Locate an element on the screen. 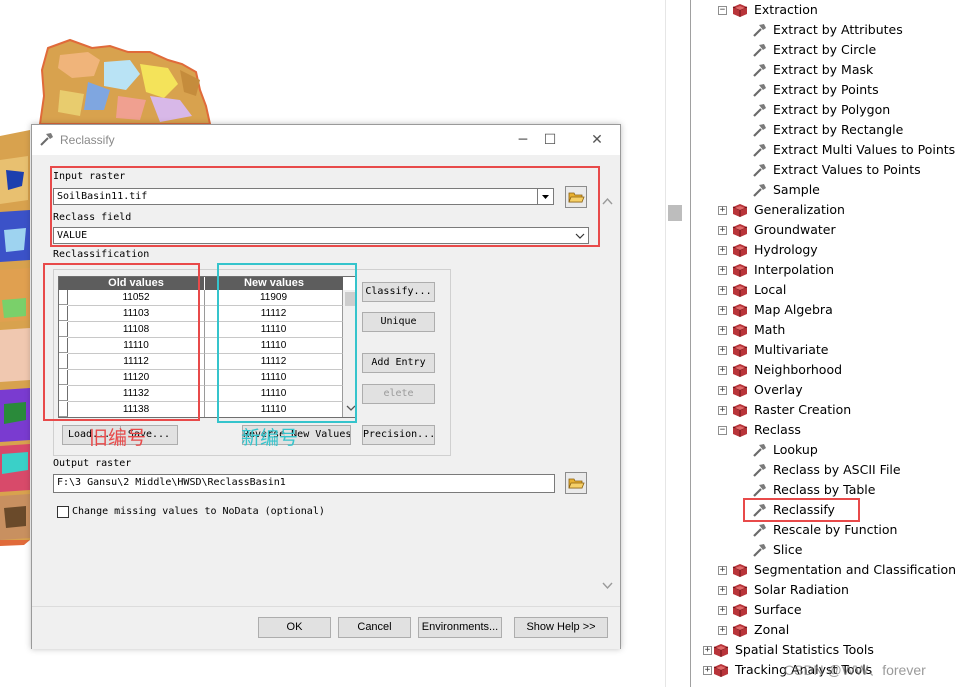 This screenshot has height=687, width=973. tree-tool-item: Rescale by Function is located at coordinates (832, 530).